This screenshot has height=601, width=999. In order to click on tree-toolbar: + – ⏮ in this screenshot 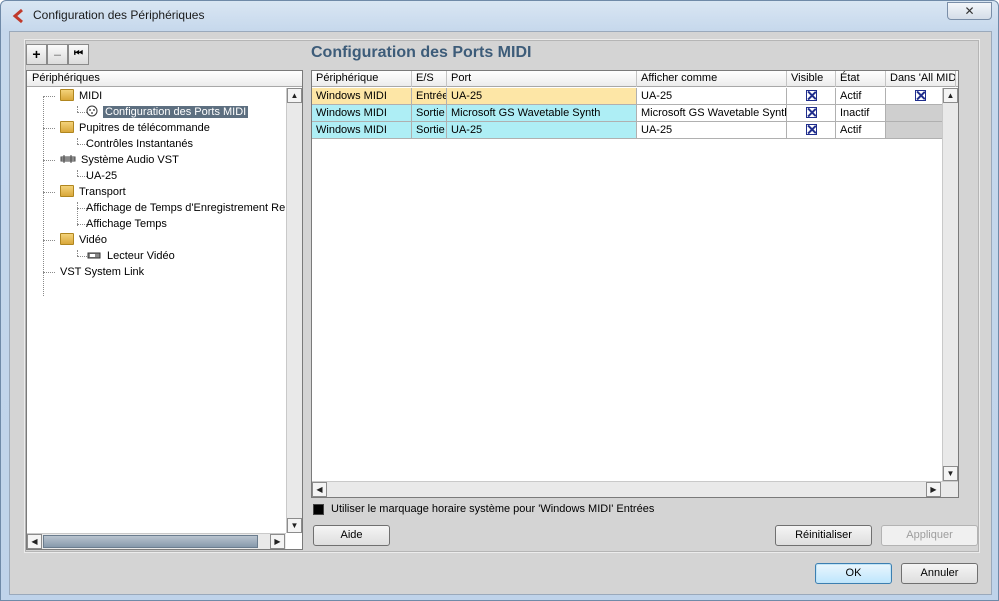, I will do `click(57, 55)`.